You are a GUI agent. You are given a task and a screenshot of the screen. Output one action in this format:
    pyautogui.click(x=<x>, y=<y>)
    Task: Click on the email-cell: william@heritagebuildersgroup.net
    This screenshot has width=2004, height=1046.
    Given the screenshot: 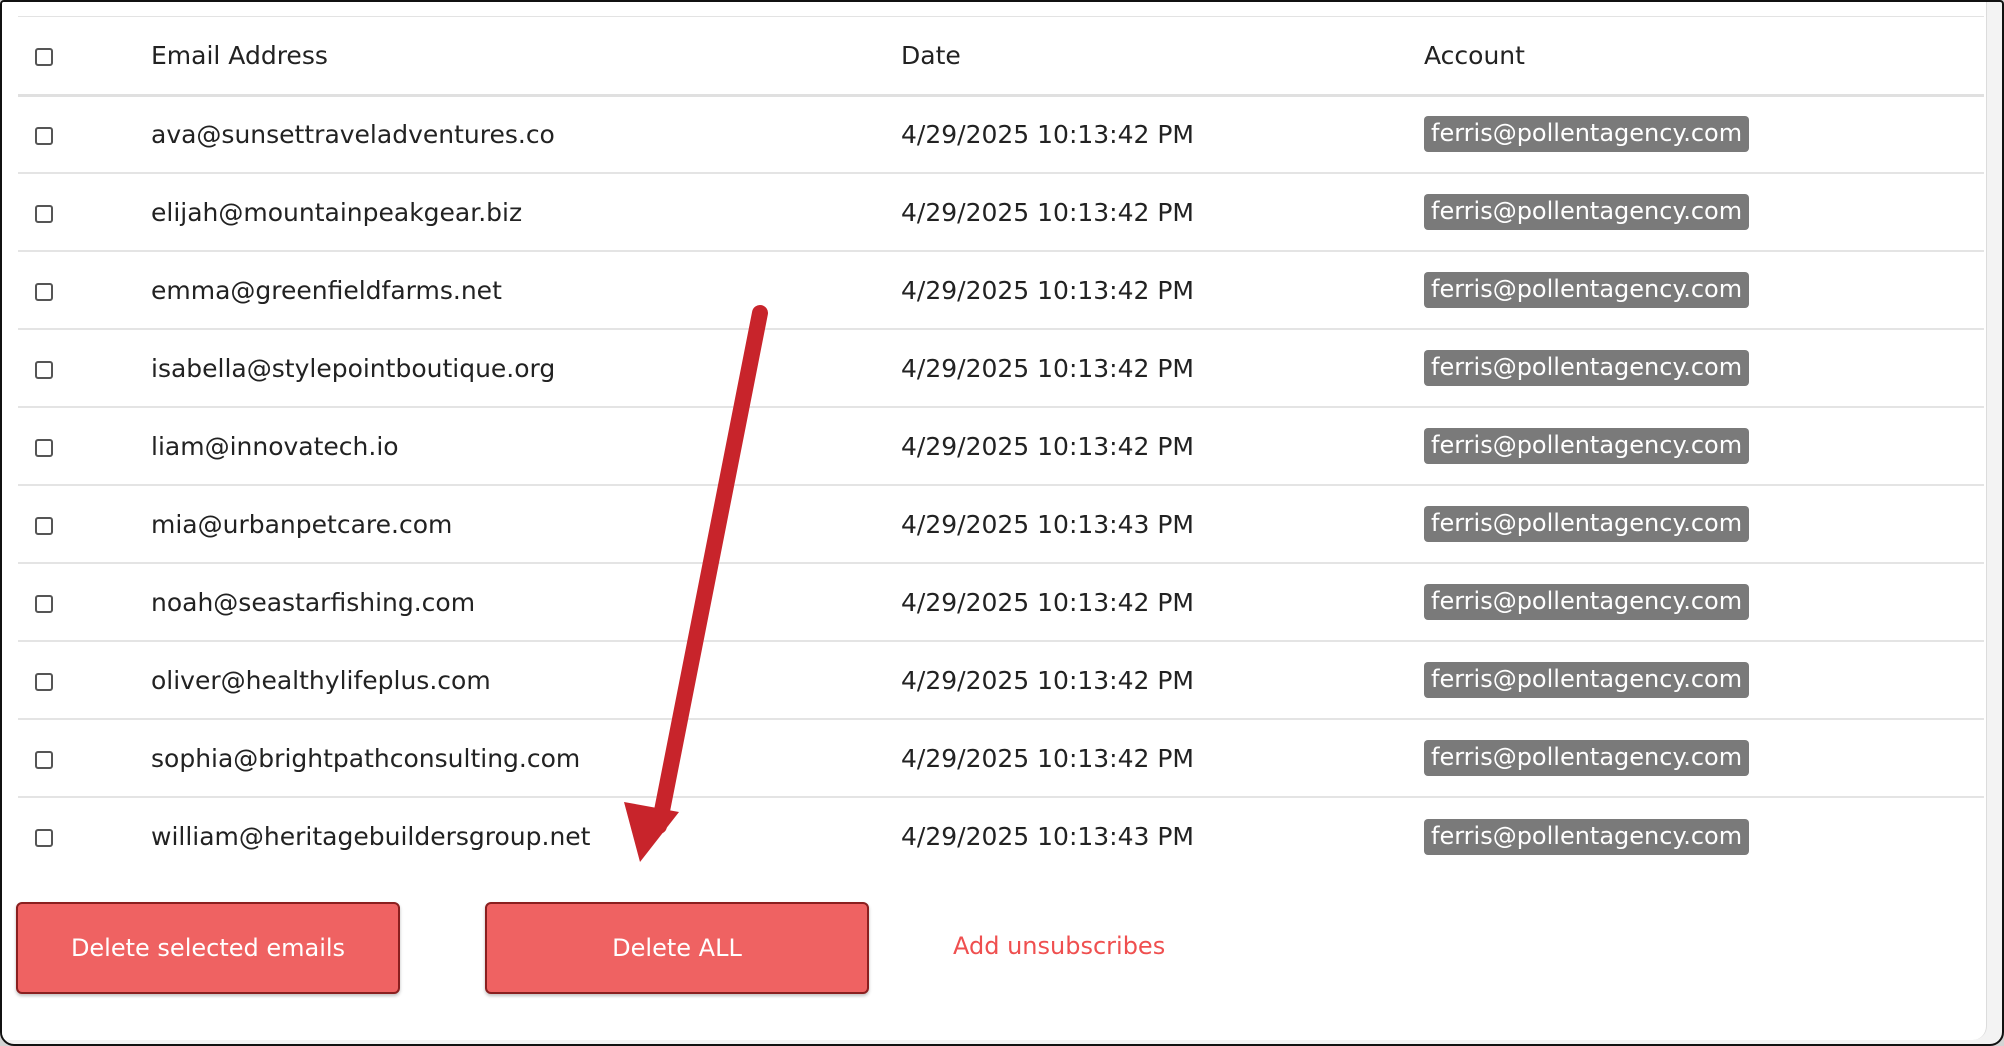 What is the action you would take?
    pyautogui.click(x=371, y=836)
    